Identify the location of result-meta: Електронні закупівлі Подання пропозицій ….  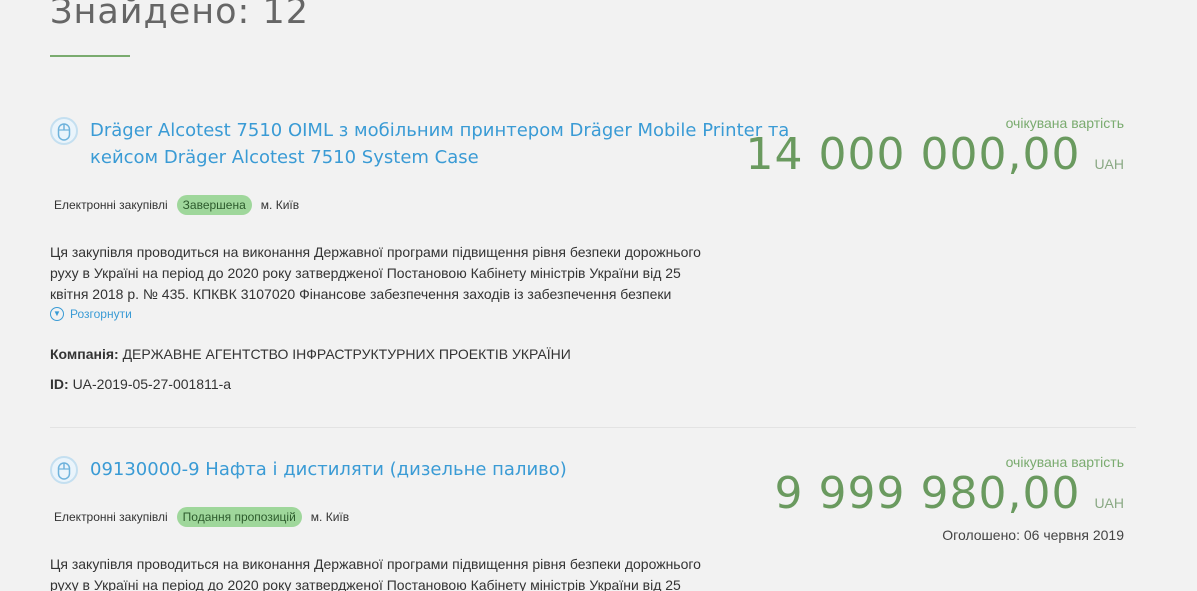
(201, 517).